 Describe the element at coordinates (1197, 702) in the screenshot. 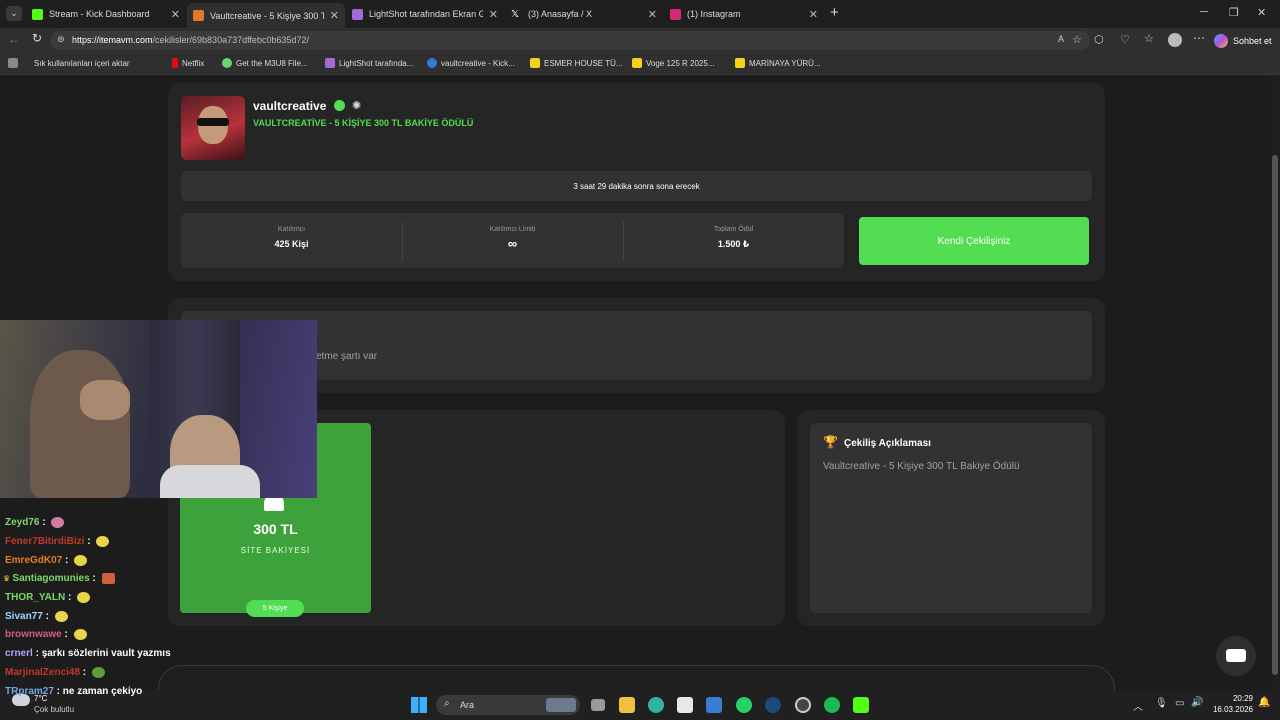

I see `volume-icon: 🔊` at that location.